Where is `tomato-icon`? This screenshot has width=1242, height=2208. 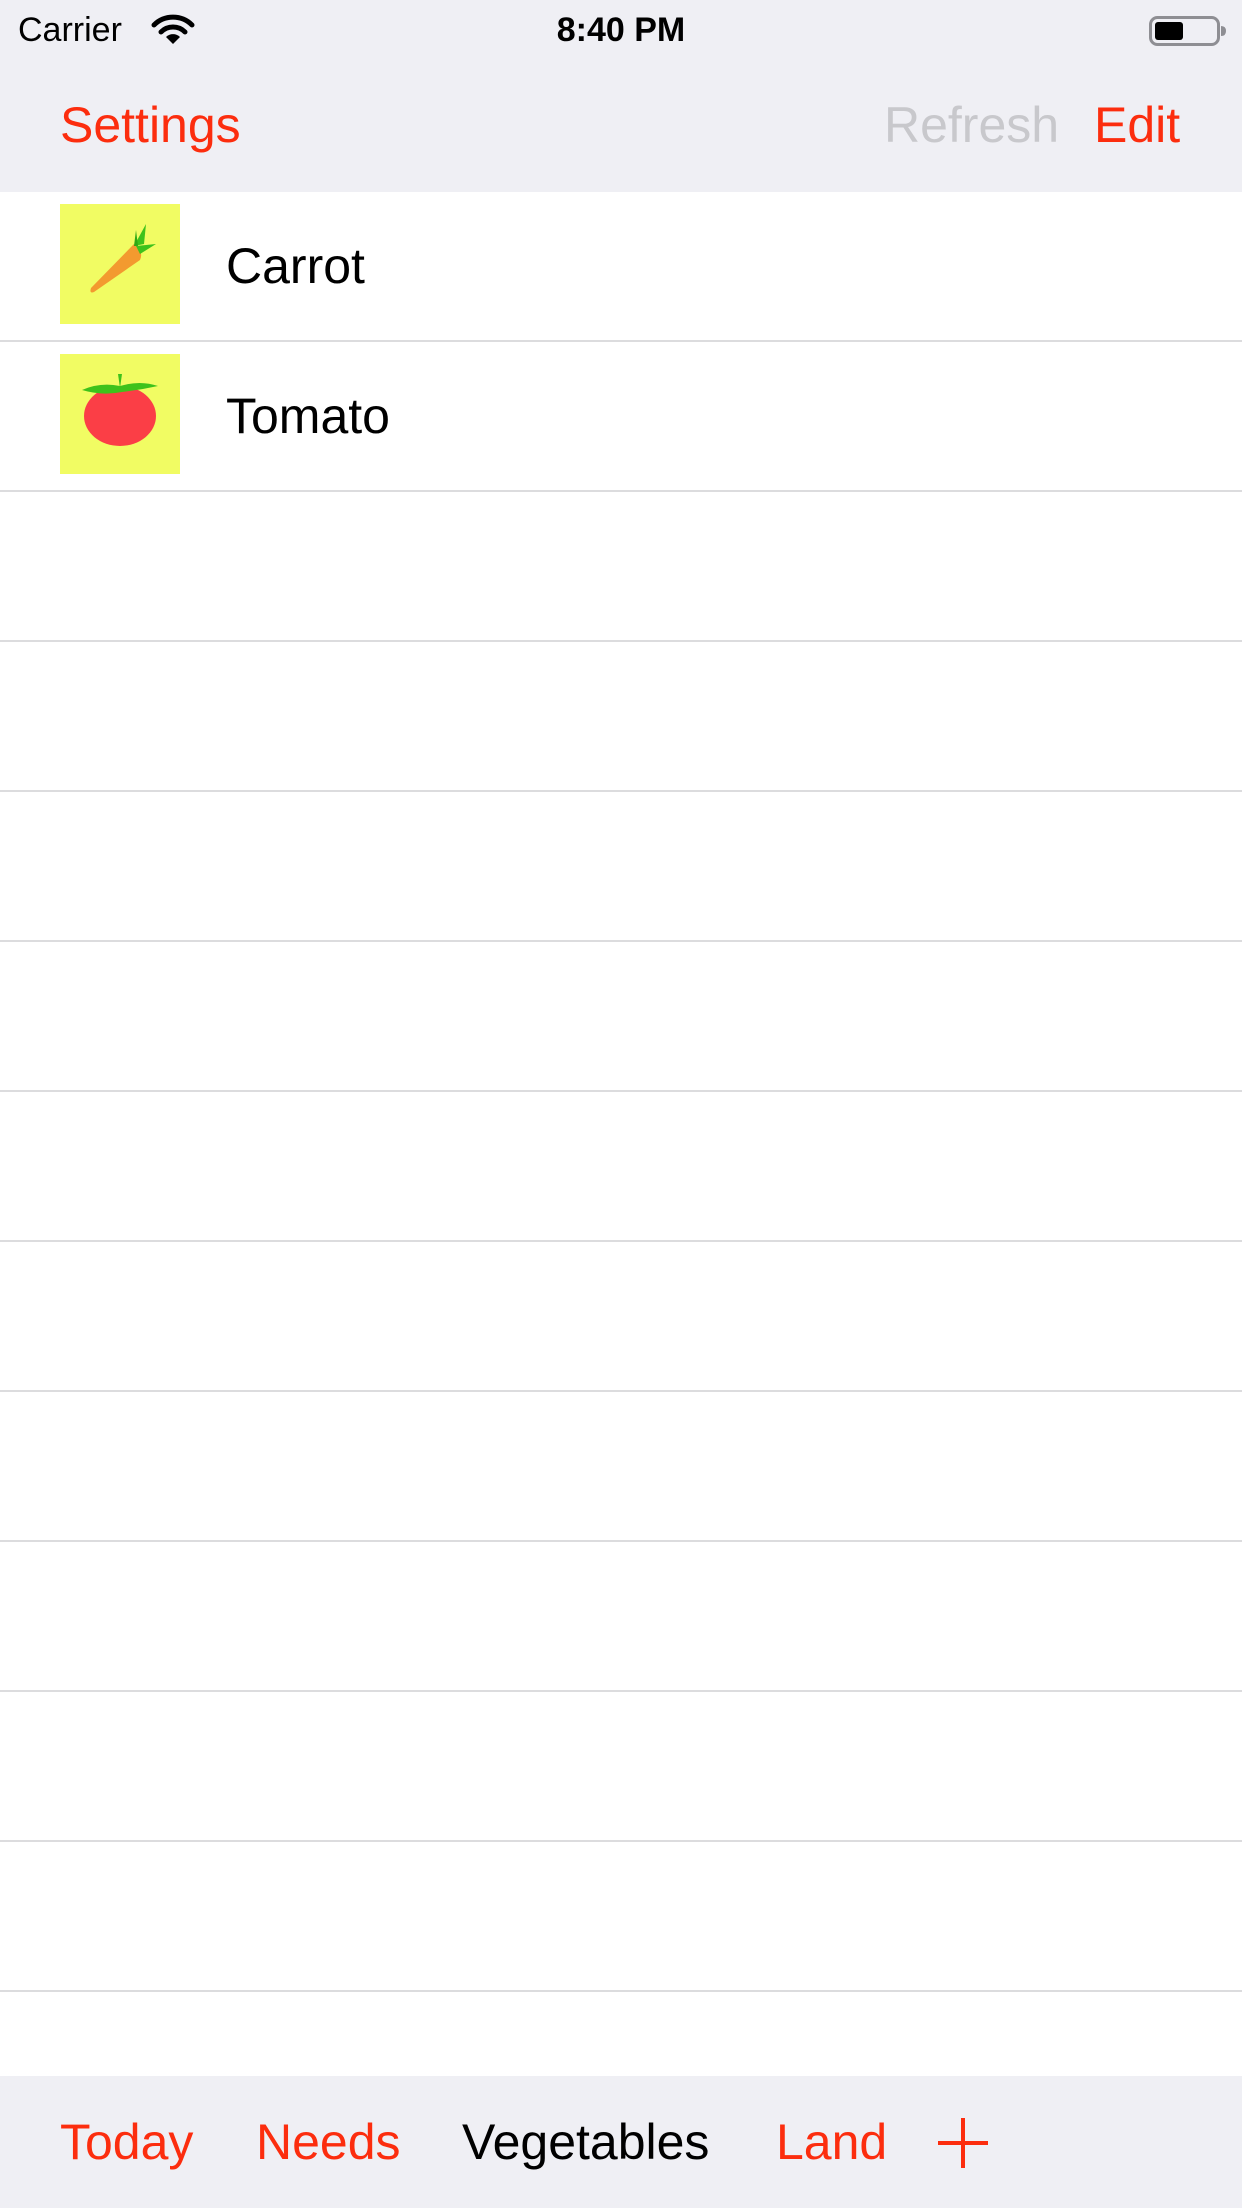
tomato-icon is located at coordinates (120, 414).